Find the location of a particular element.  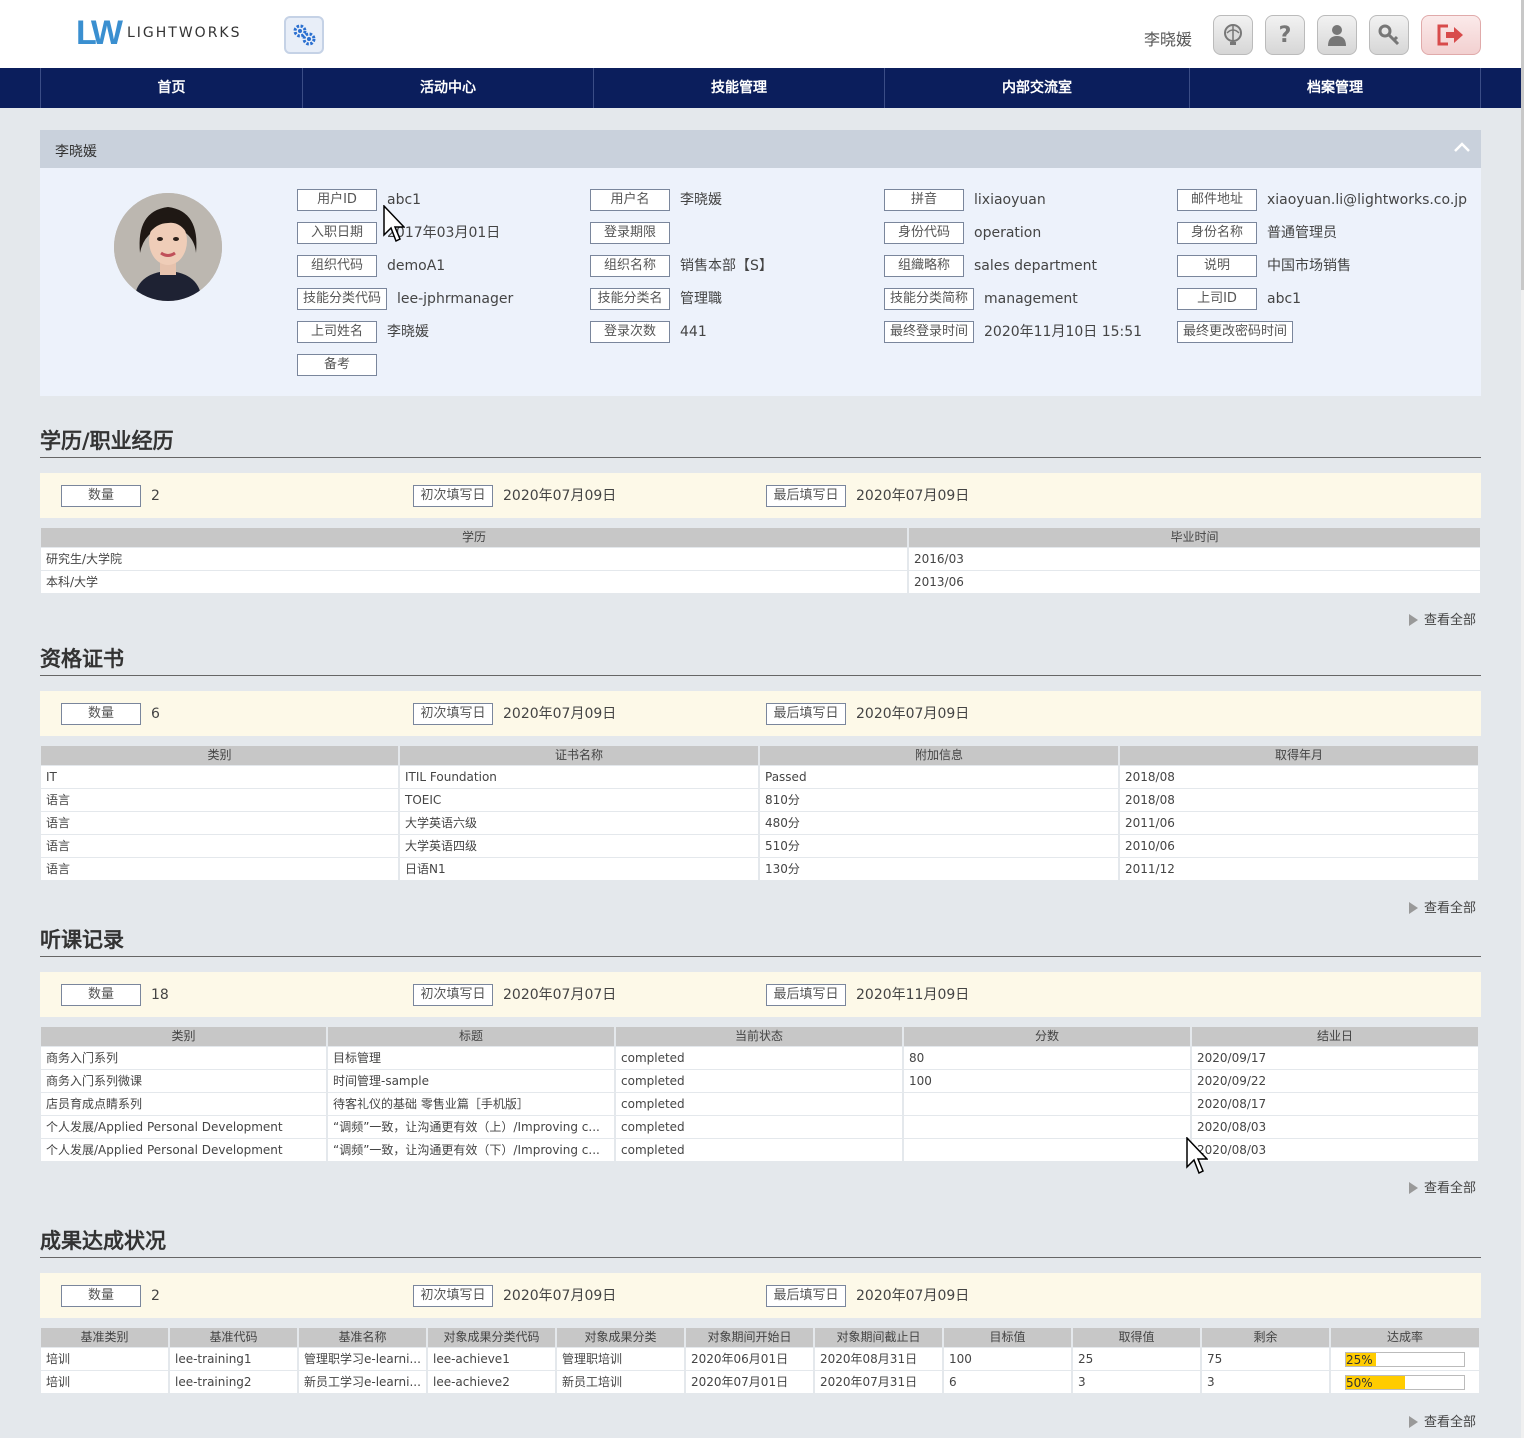

profile-button is located at coordinates (1337, 35).